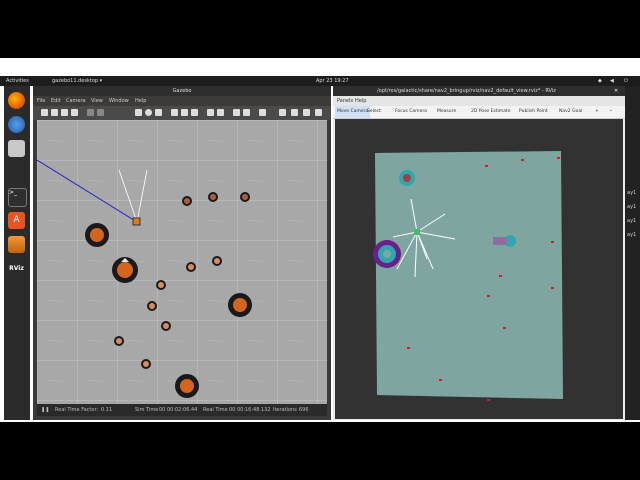 This screenshot has width=640, height=480. I want to click on plot-icon, so click(306, 112).